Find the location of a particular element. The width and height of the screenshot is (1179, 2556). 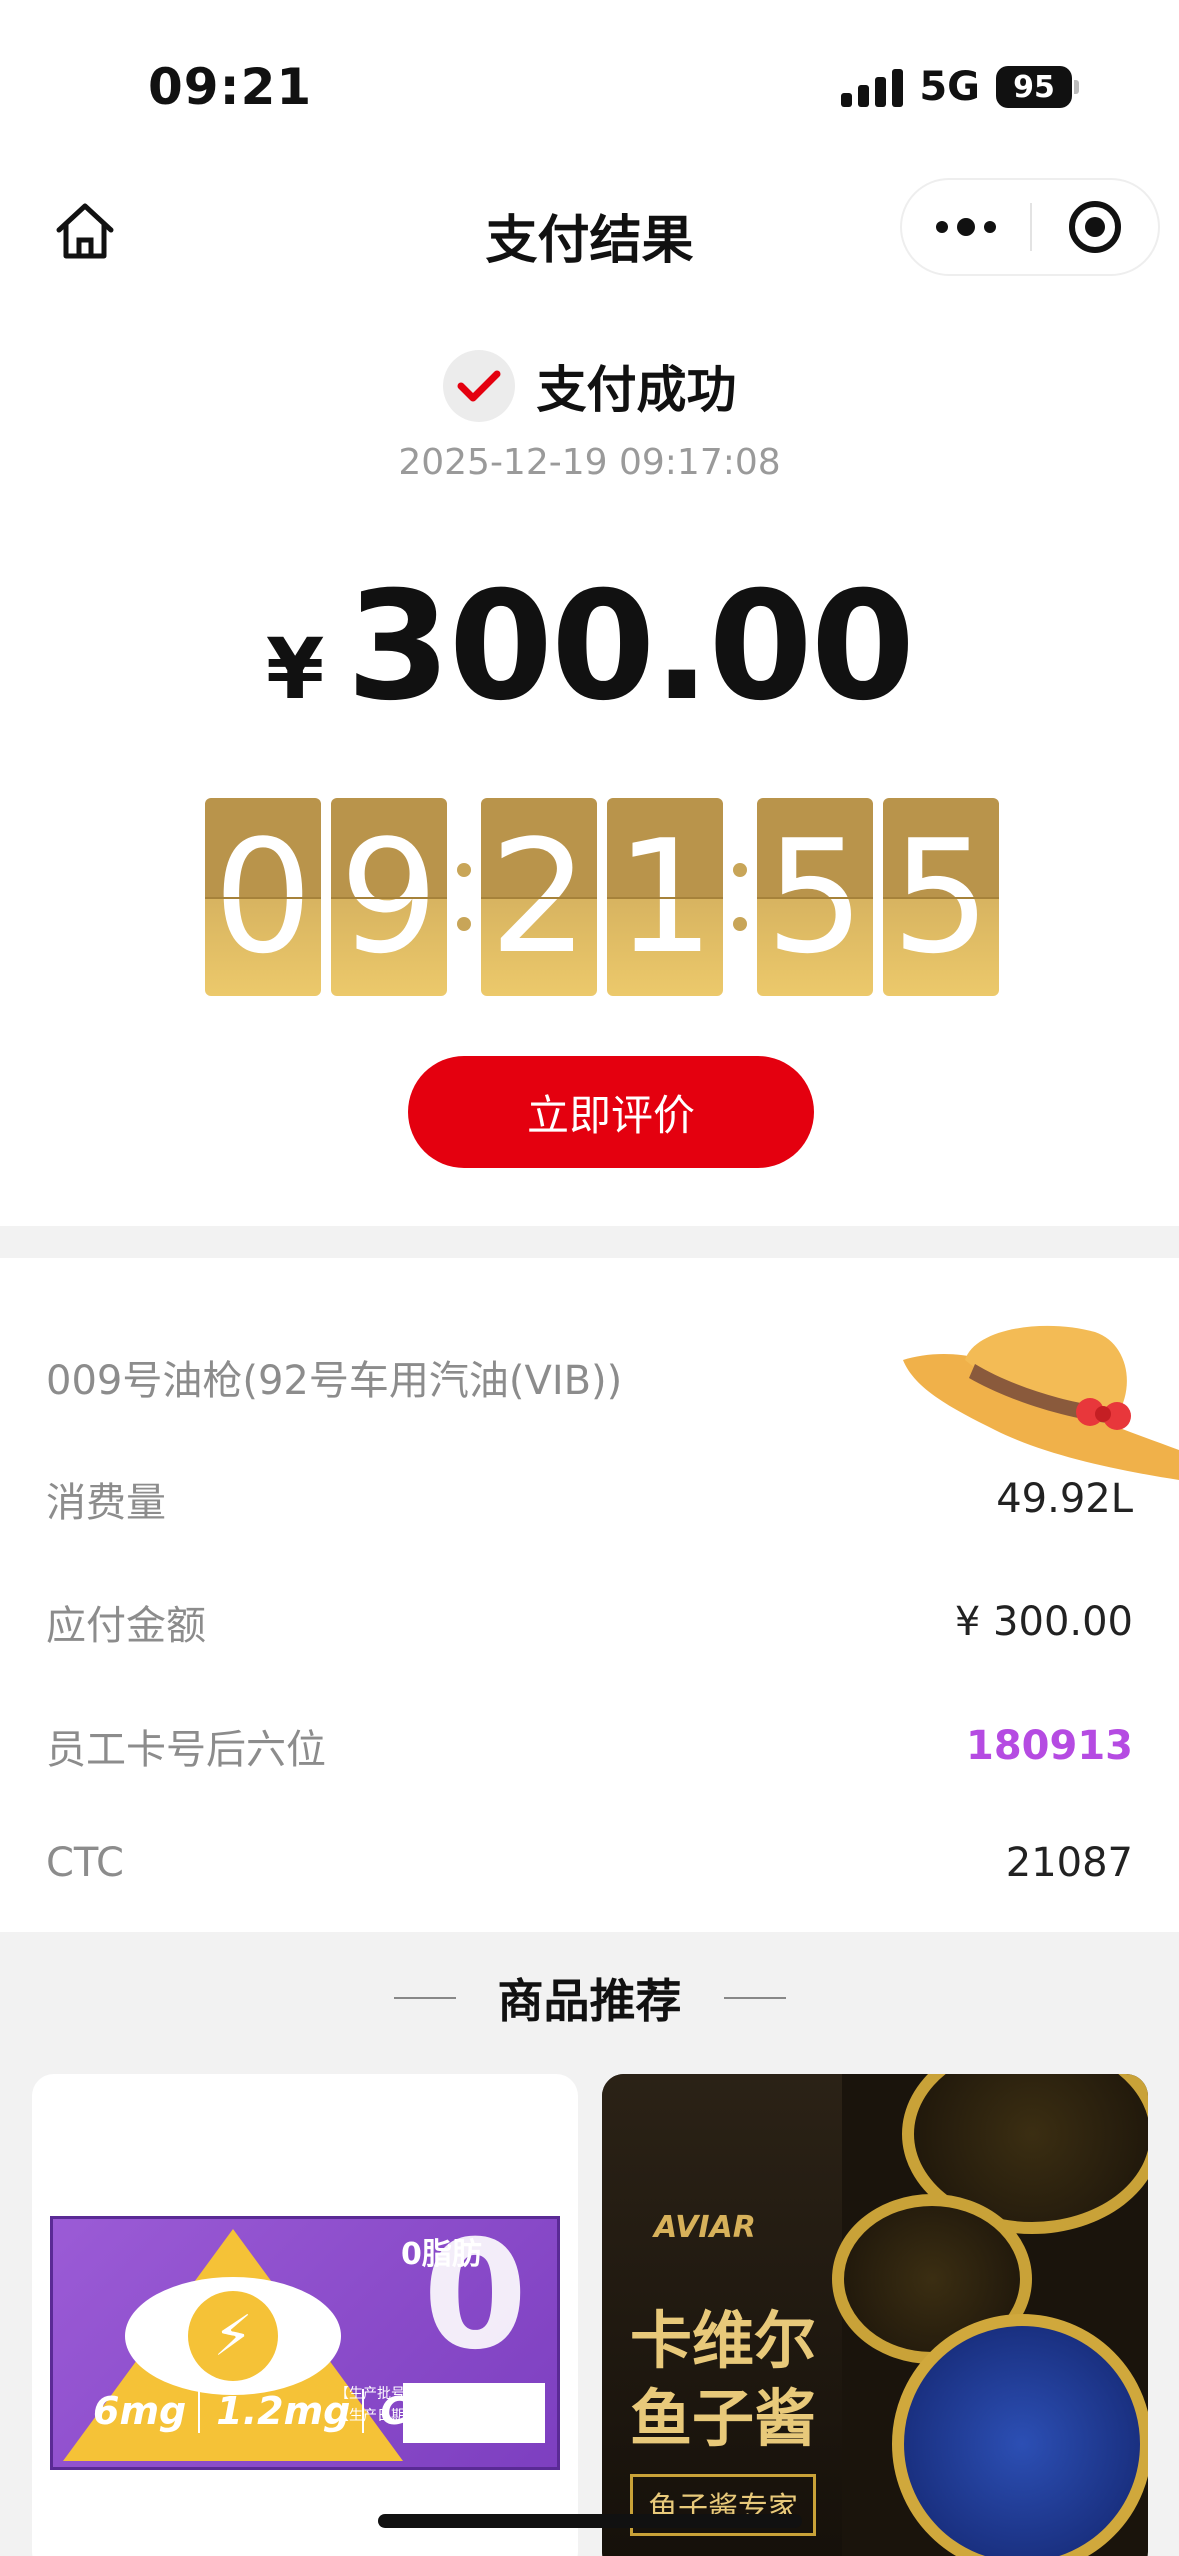

detail-row: 员工卡号后六位 180913 is located at coordinates (589, 1746).